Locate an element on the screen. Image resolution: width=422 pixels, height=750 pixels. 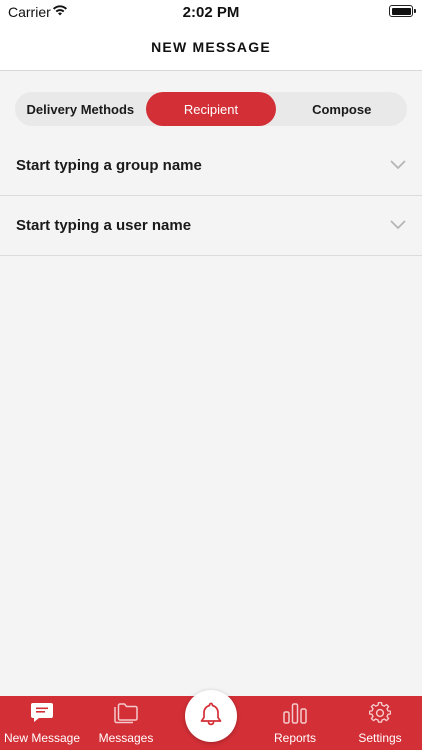
step-segmented-control: Delivery Methods Recipient Compose is located at coordinates (211, 109).